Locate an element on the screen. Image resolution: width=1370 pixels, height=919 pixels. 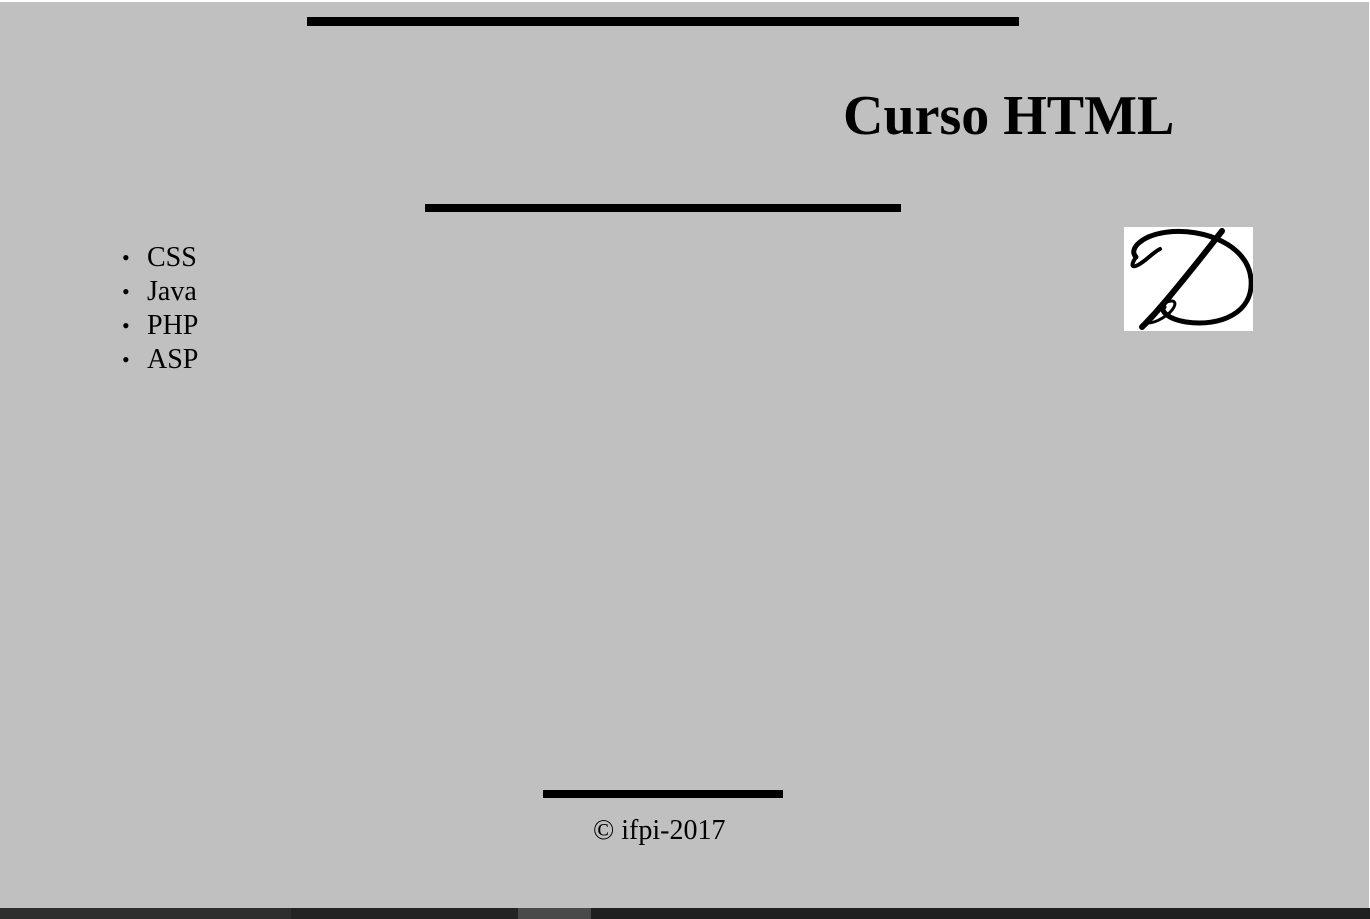
menu-item-asp: • ASP is located at coordinates (160, 360).